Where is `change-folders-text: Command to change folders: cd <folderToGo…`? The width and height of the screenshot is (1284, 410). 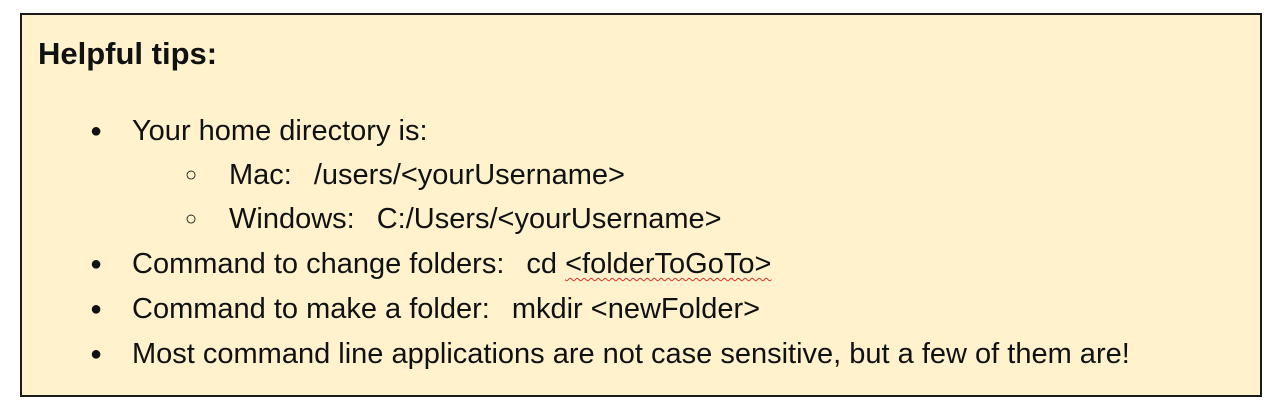 change-folders-text: Command to change folders: cd <folderToGo… is located at coordinates (451, 264).